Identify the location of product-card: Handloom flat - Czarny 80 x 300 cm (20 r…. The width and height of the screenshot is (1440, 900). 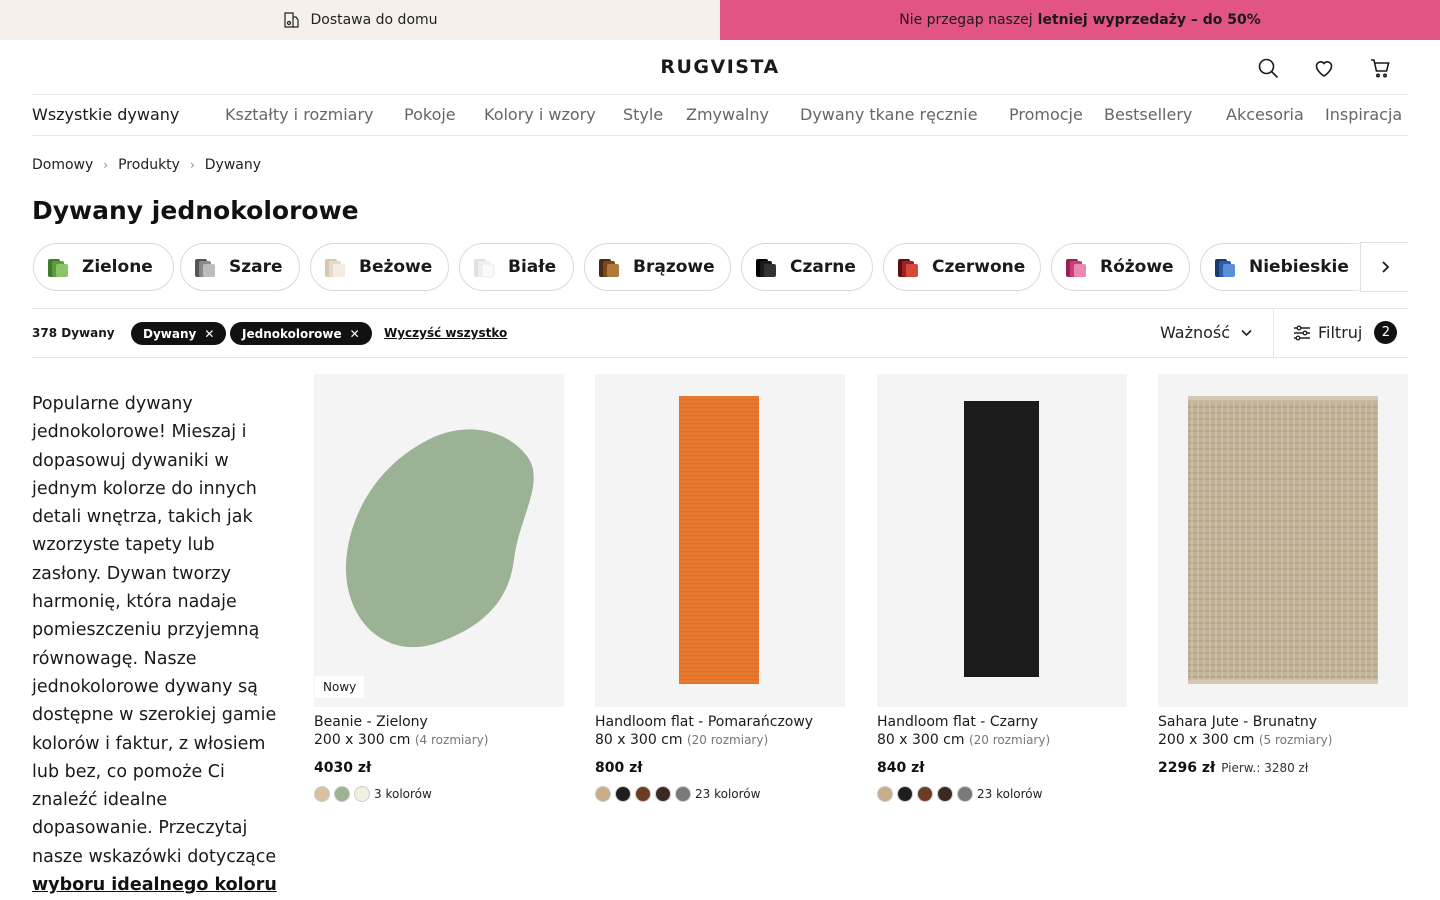
(1002, 588).